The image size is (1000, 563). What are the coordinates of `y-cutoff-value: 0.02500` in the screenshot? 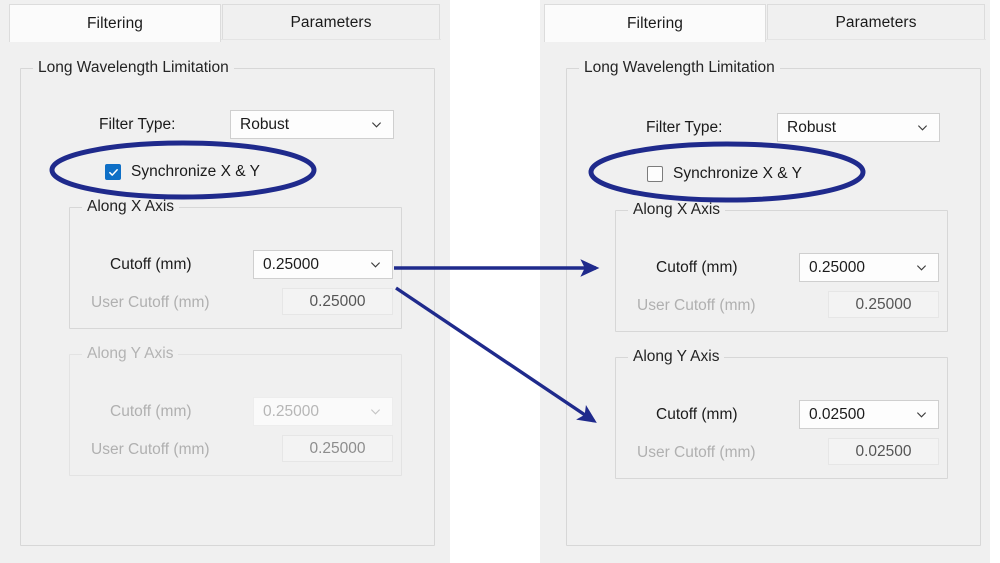 It's located at (837, 414).